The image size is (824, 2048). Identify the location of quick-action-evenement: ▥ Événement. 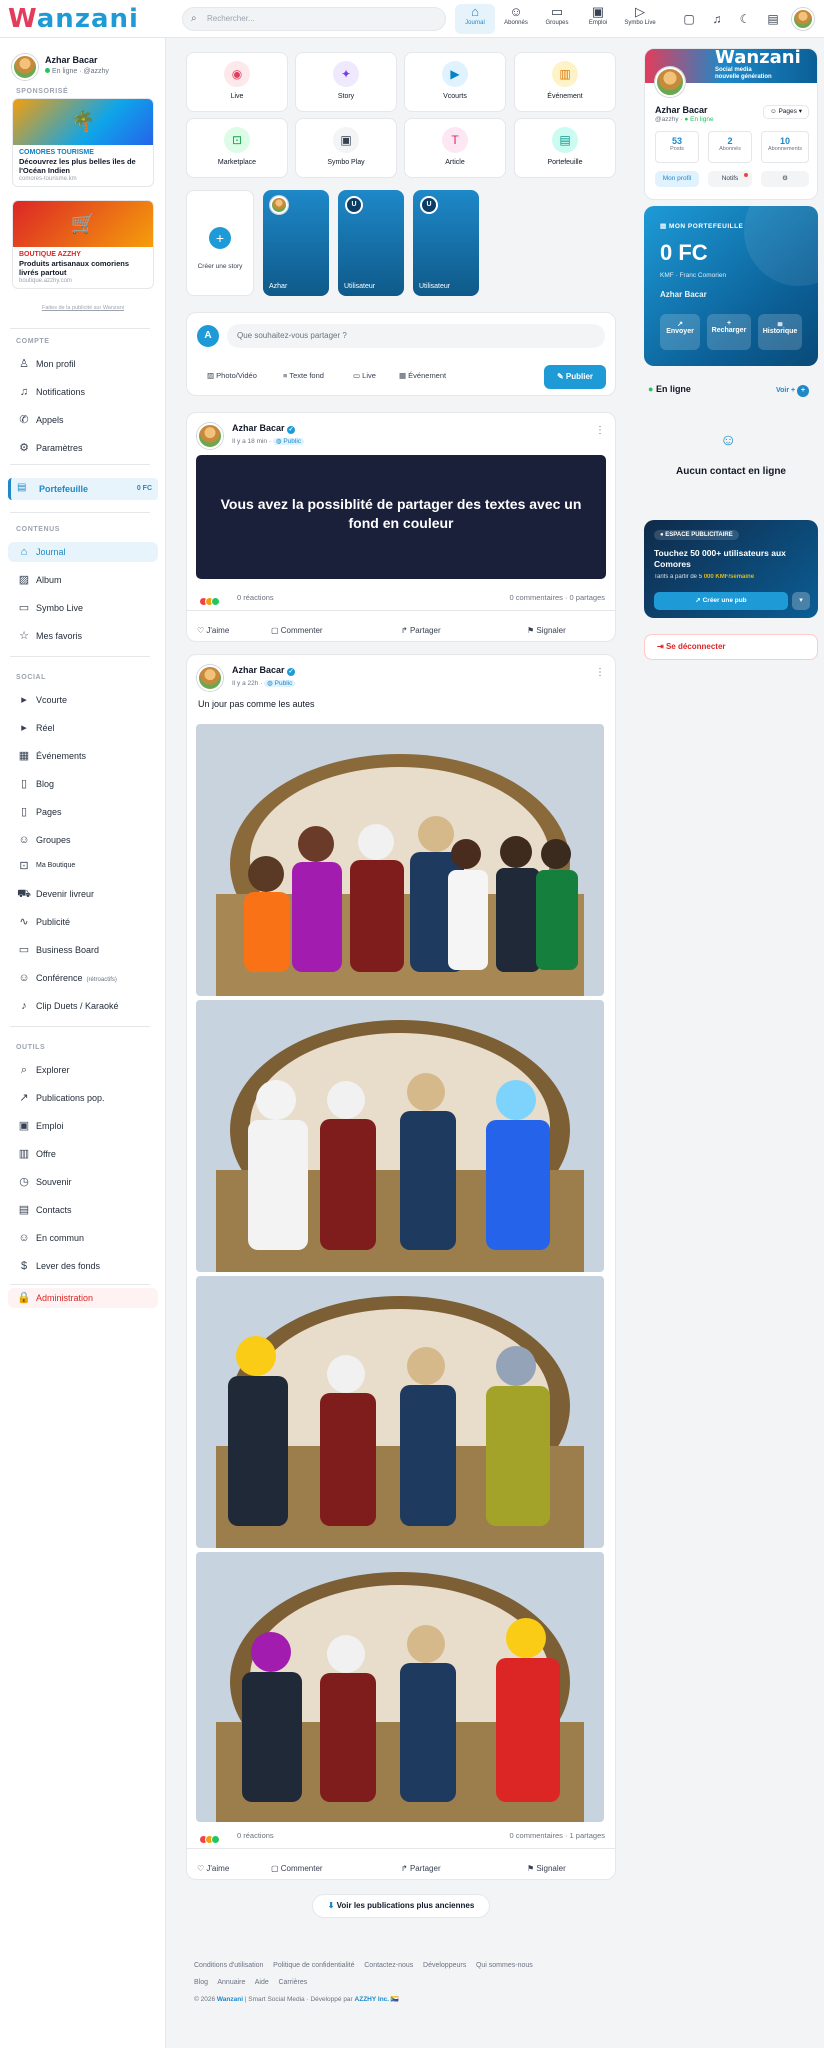
(565, 82).